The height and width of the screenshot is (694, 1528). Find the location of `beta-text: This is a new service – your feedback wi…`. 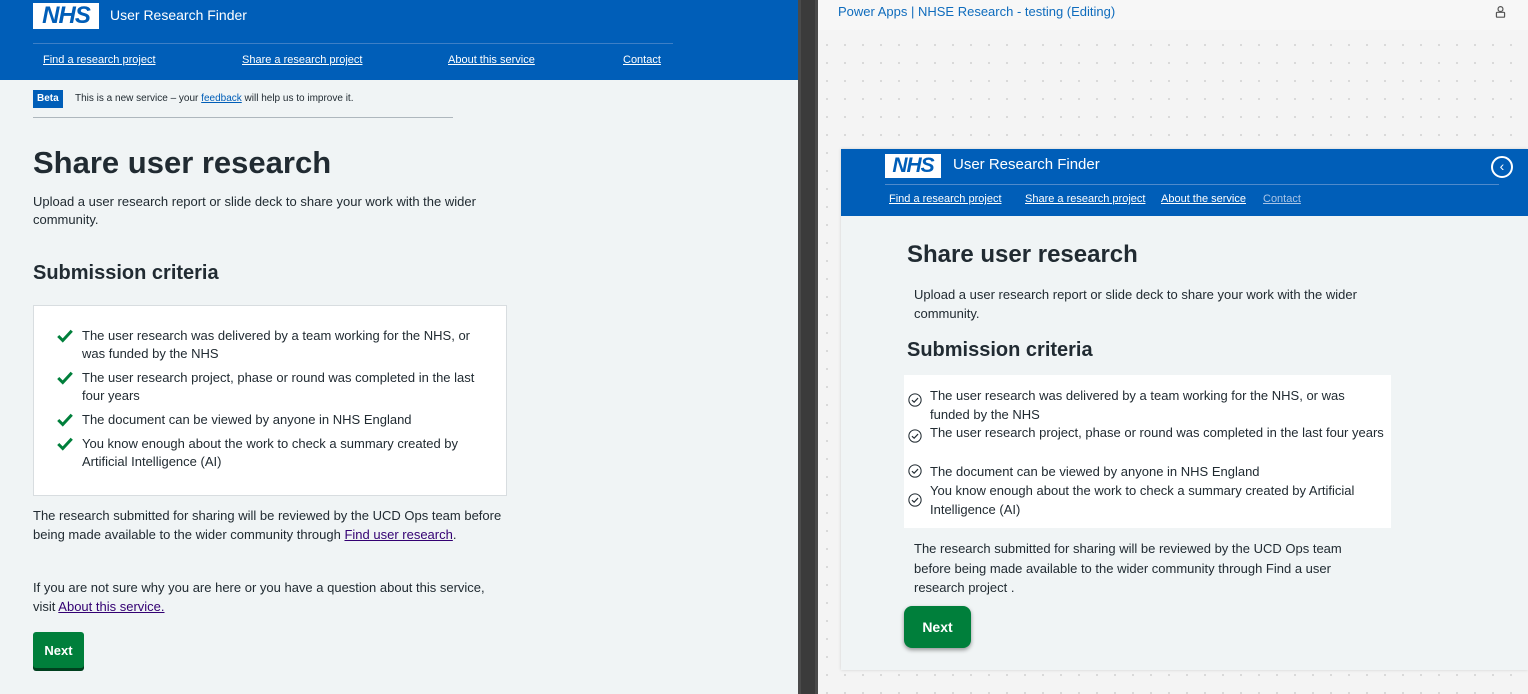

beta-text: This is a new service – your feedback wi… is located at coordinates (214, 98).